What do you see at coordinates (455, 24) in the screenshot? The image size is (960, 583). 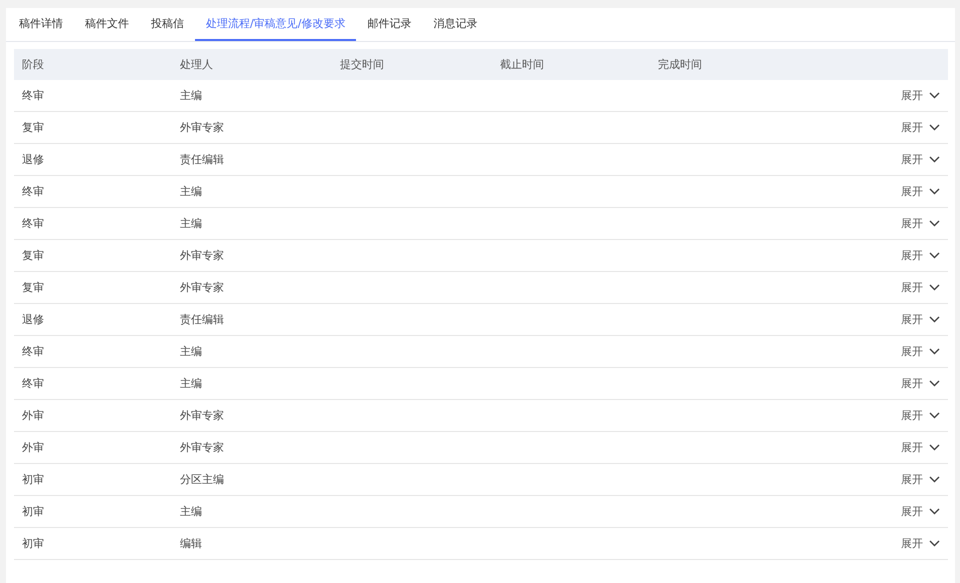 I see `tab: 消息记录` at bounding box center [455, 24].